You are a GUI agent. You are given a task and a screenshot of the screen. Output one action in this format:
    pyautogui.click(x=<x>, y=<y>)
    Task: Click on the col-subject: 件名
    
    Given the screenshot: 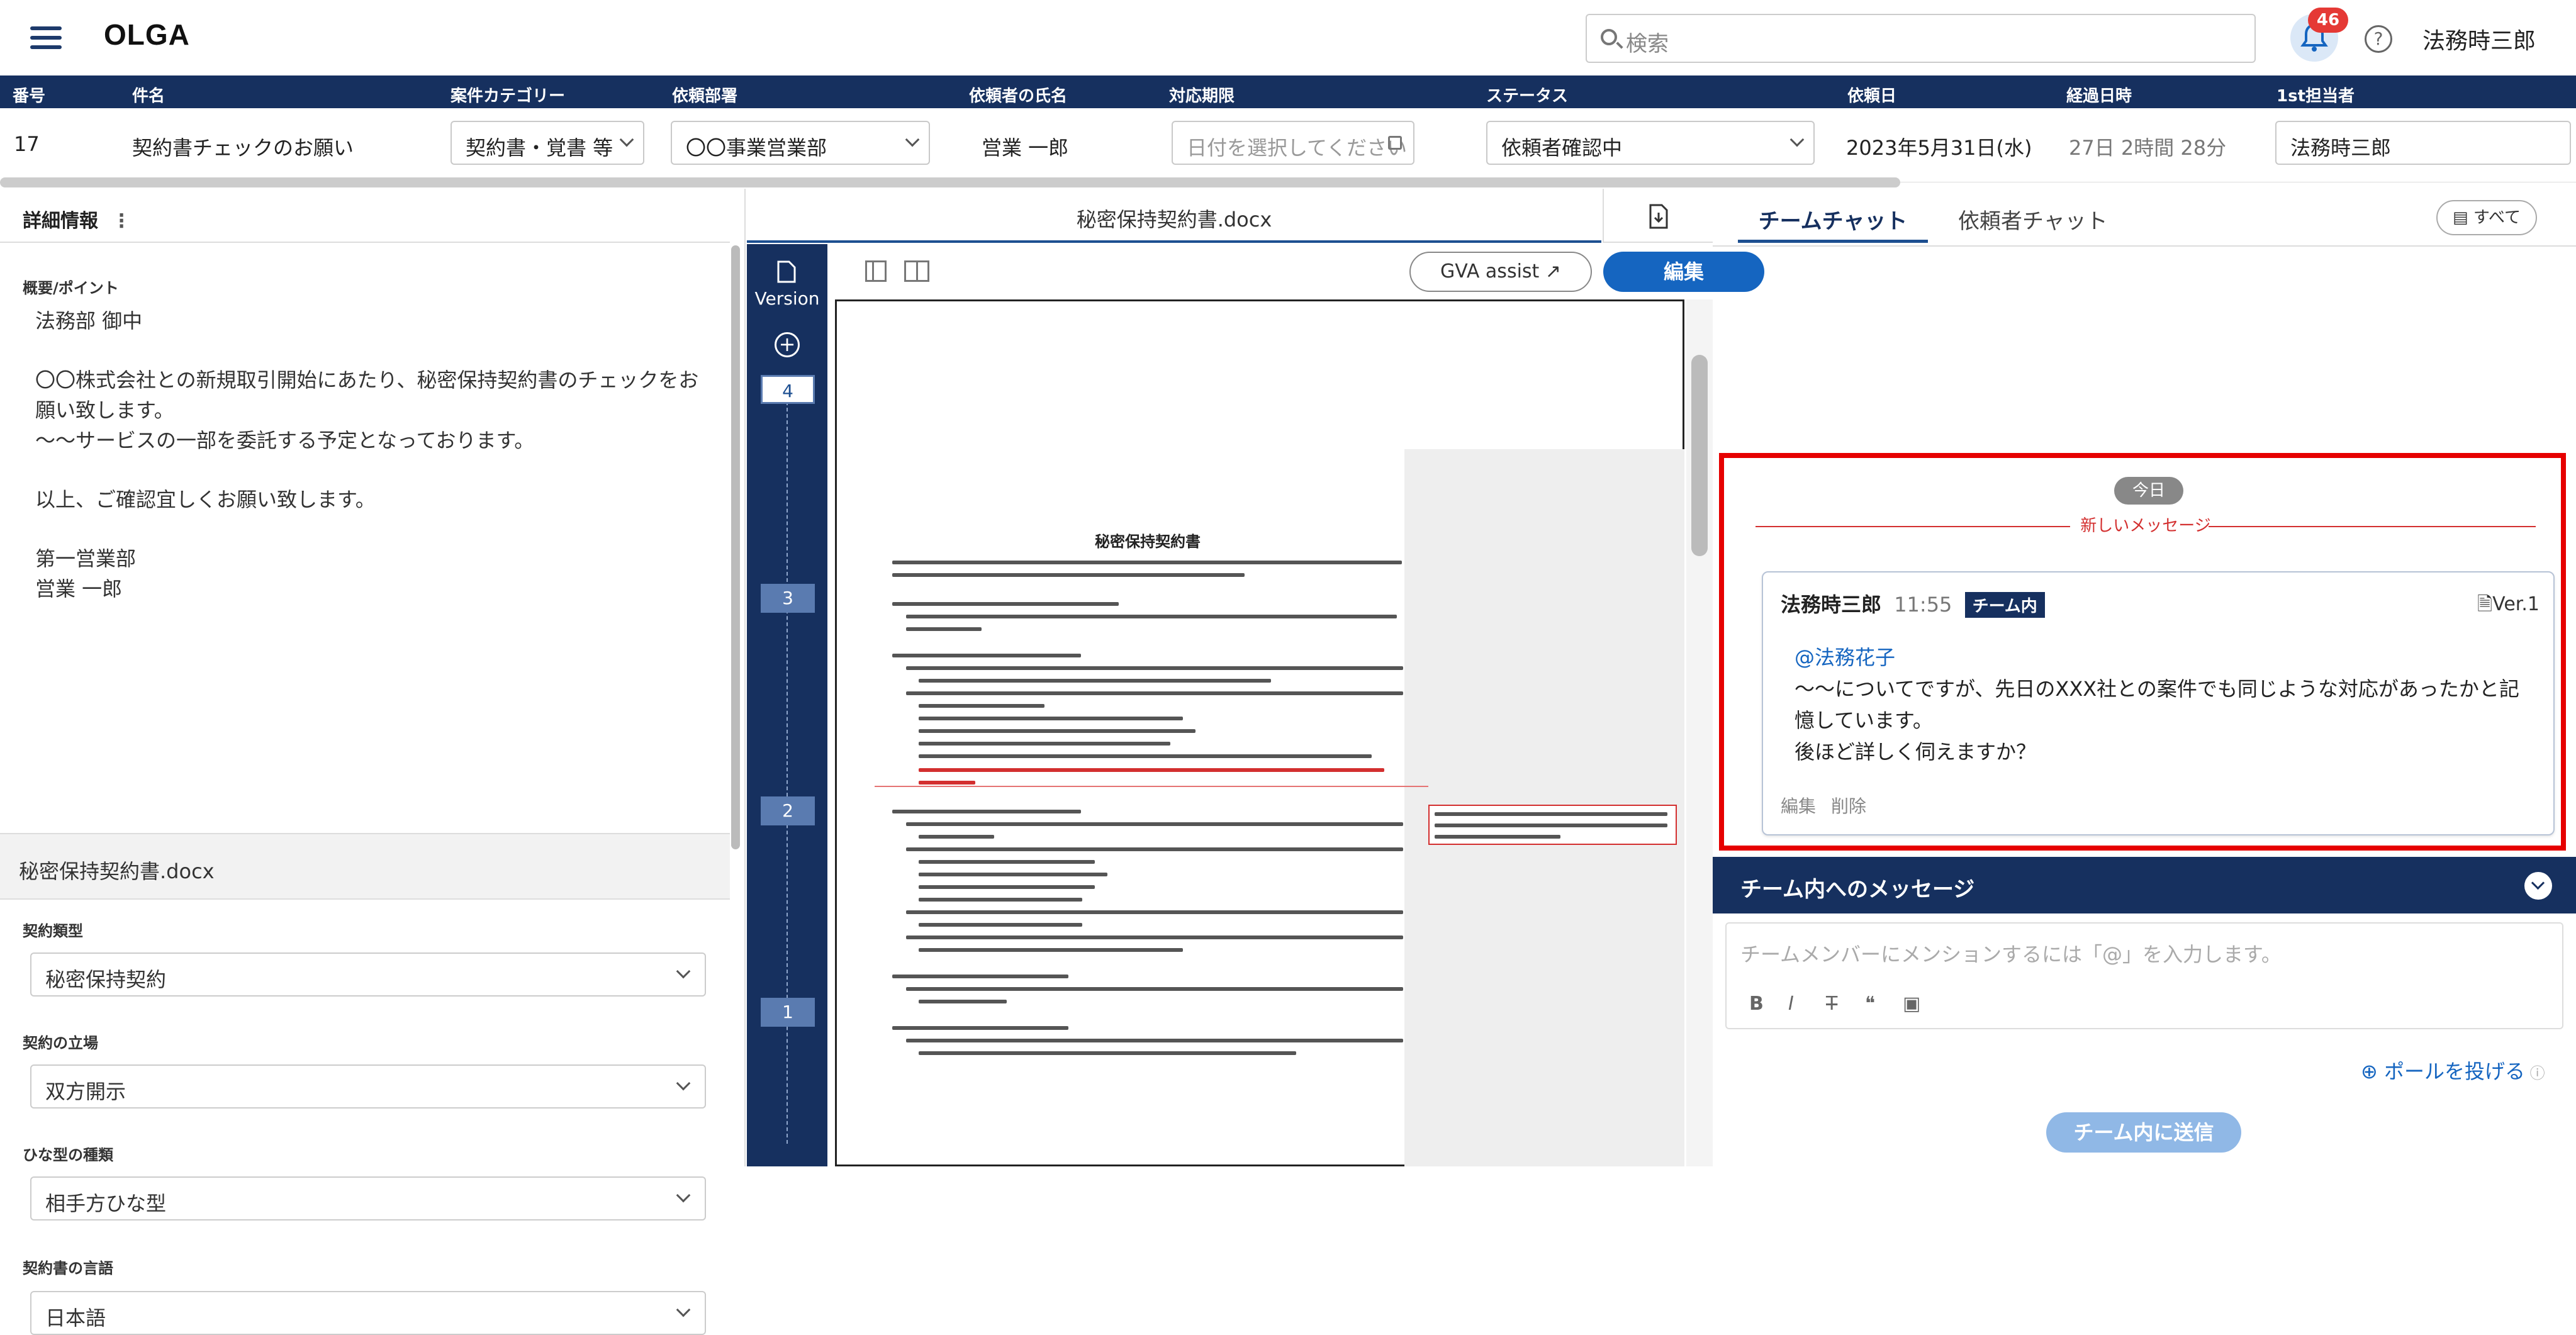 What is the action you would take?
    pyautogui.click(x=148, y=94)
    